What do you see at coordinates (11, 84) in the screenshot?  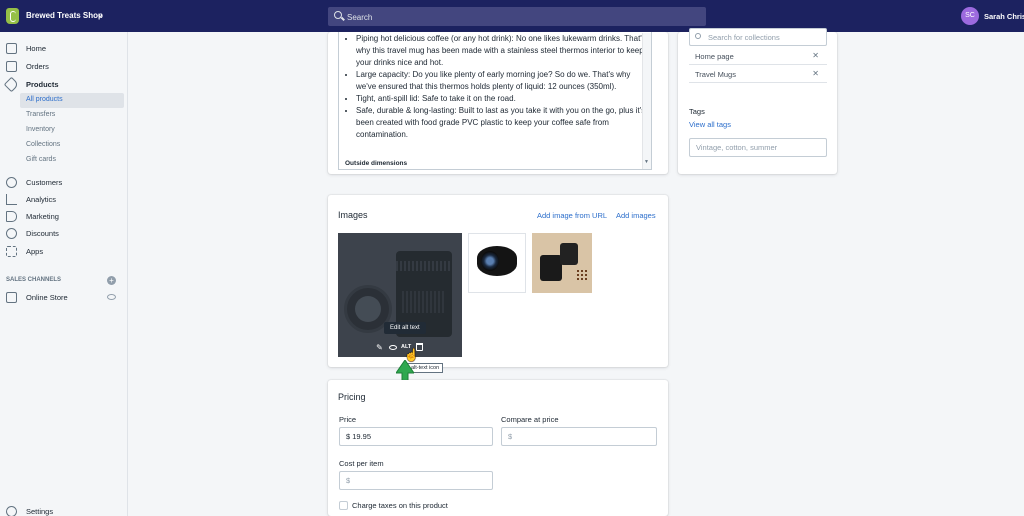 I see `tag-icon` at bounding box center [11, 84].